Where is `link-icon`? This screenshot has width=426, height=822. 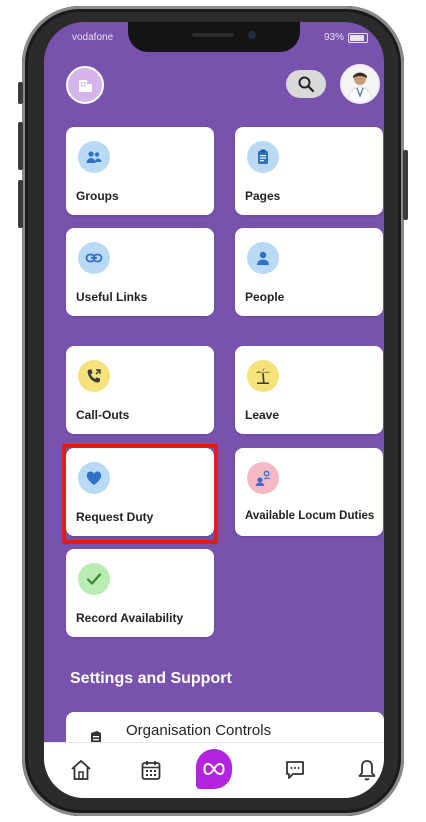 link-icon is located at coordinates (94, 258).